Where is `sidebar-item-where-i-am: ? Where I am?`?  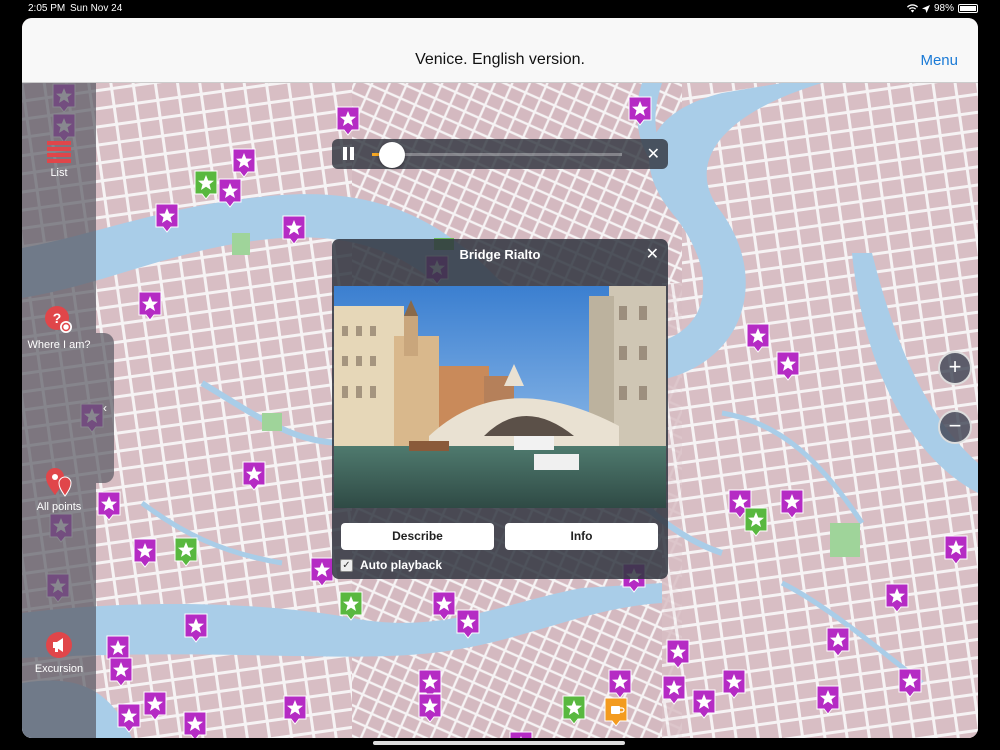 sidebar-item-where-i-am: ? Where I am? is located at coordinates (59, 328).